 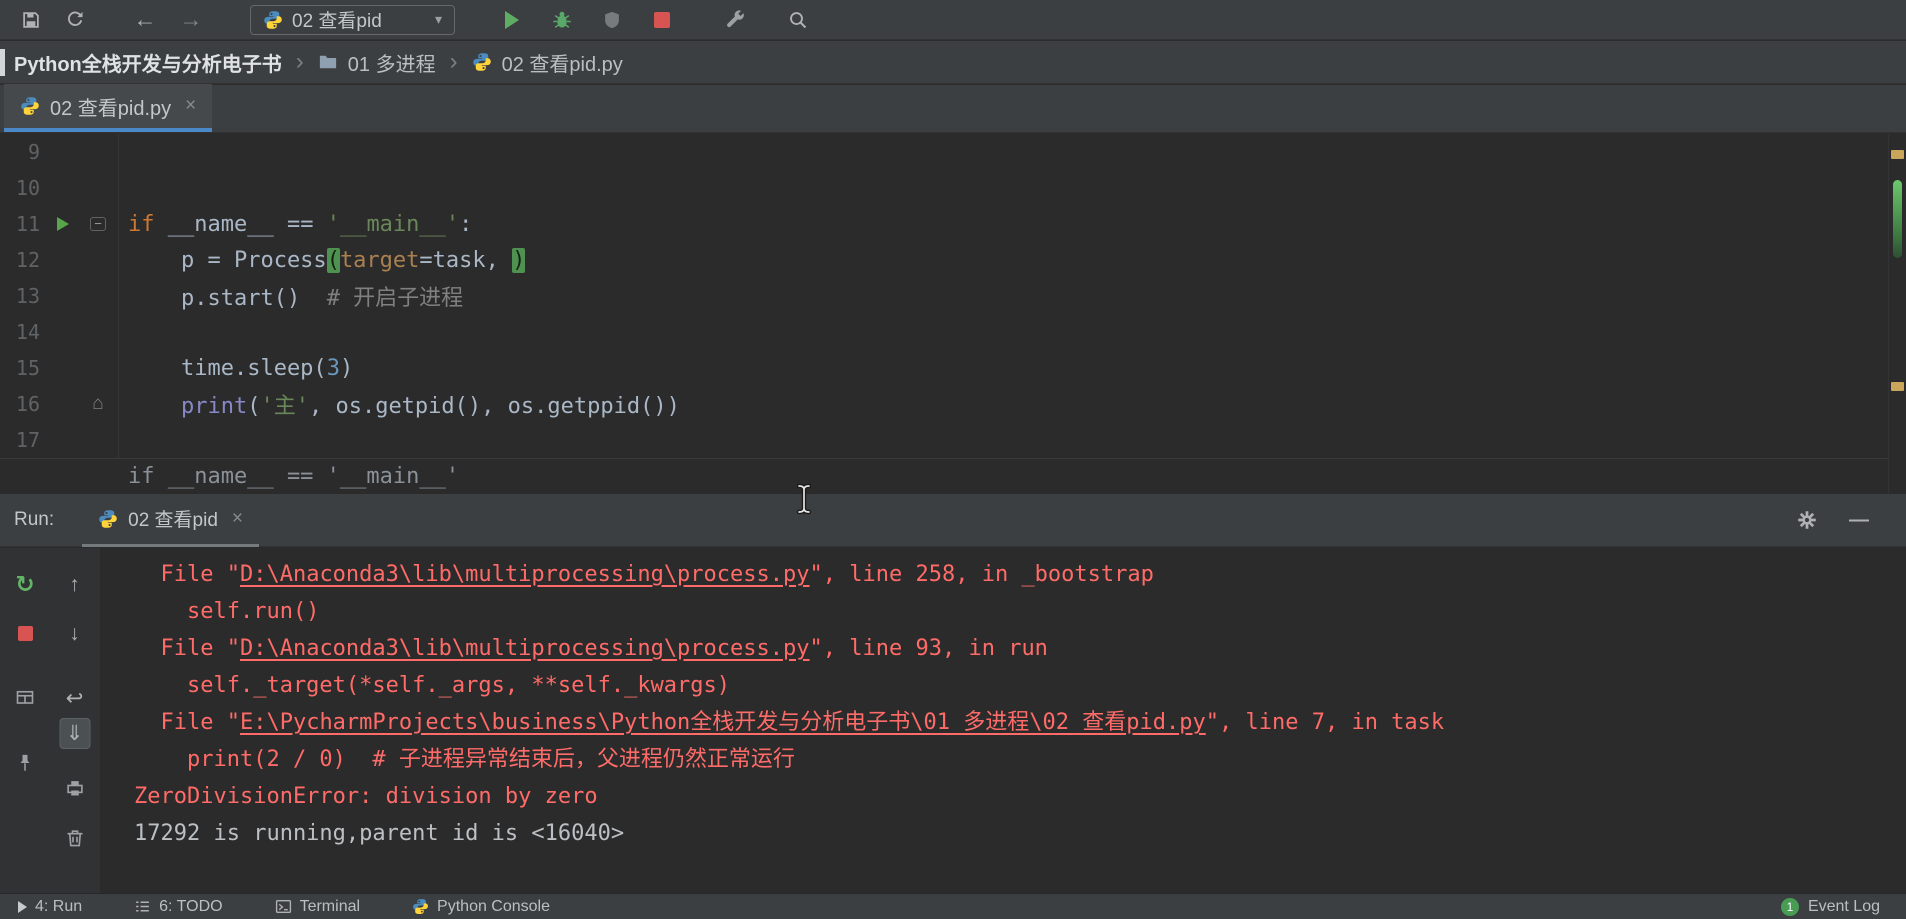 What do you see at coordinates (24, 260) in the screenshot?
I see `line-number: 12` at bounding box center [24, 260].